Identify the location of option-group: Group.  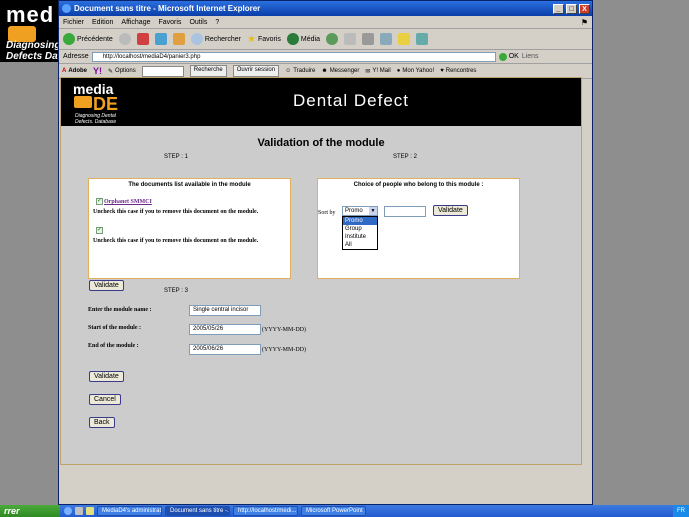
(360, 229).